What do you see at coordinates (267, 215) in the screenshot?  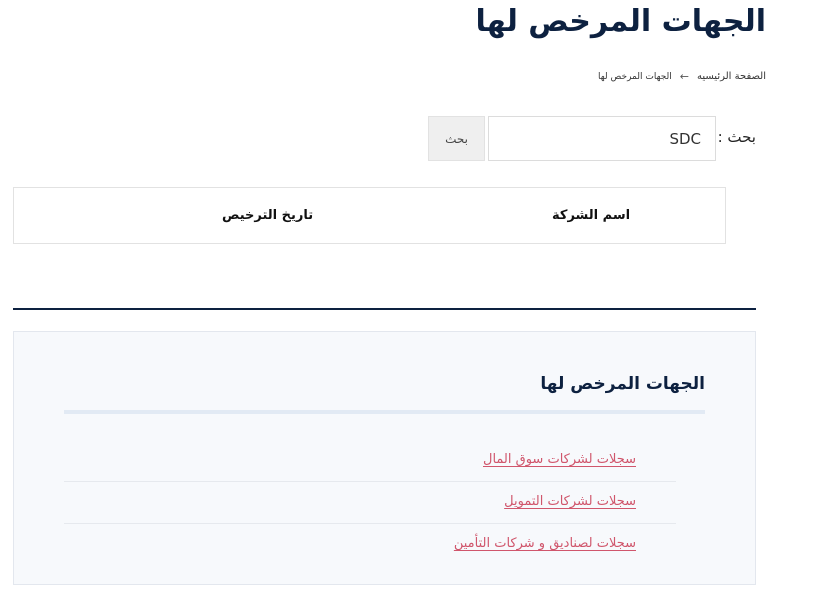 I see `column-header-license-date: تاريخ الترخيص` at bounding box center [267, 215].